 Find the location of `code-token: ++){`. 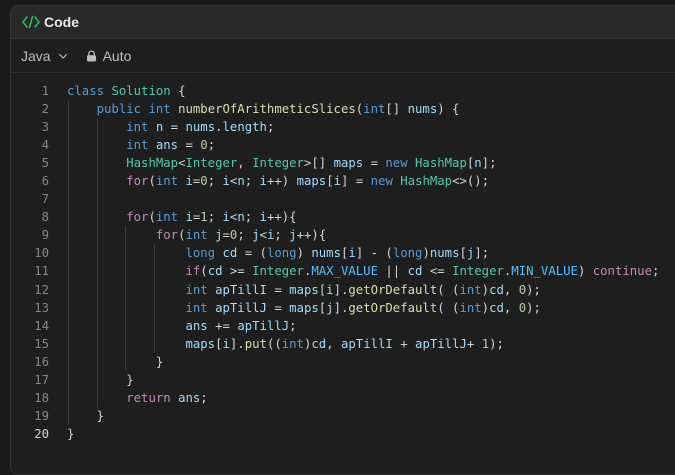

code-token: ++){ is located at coordinates (281, 217).